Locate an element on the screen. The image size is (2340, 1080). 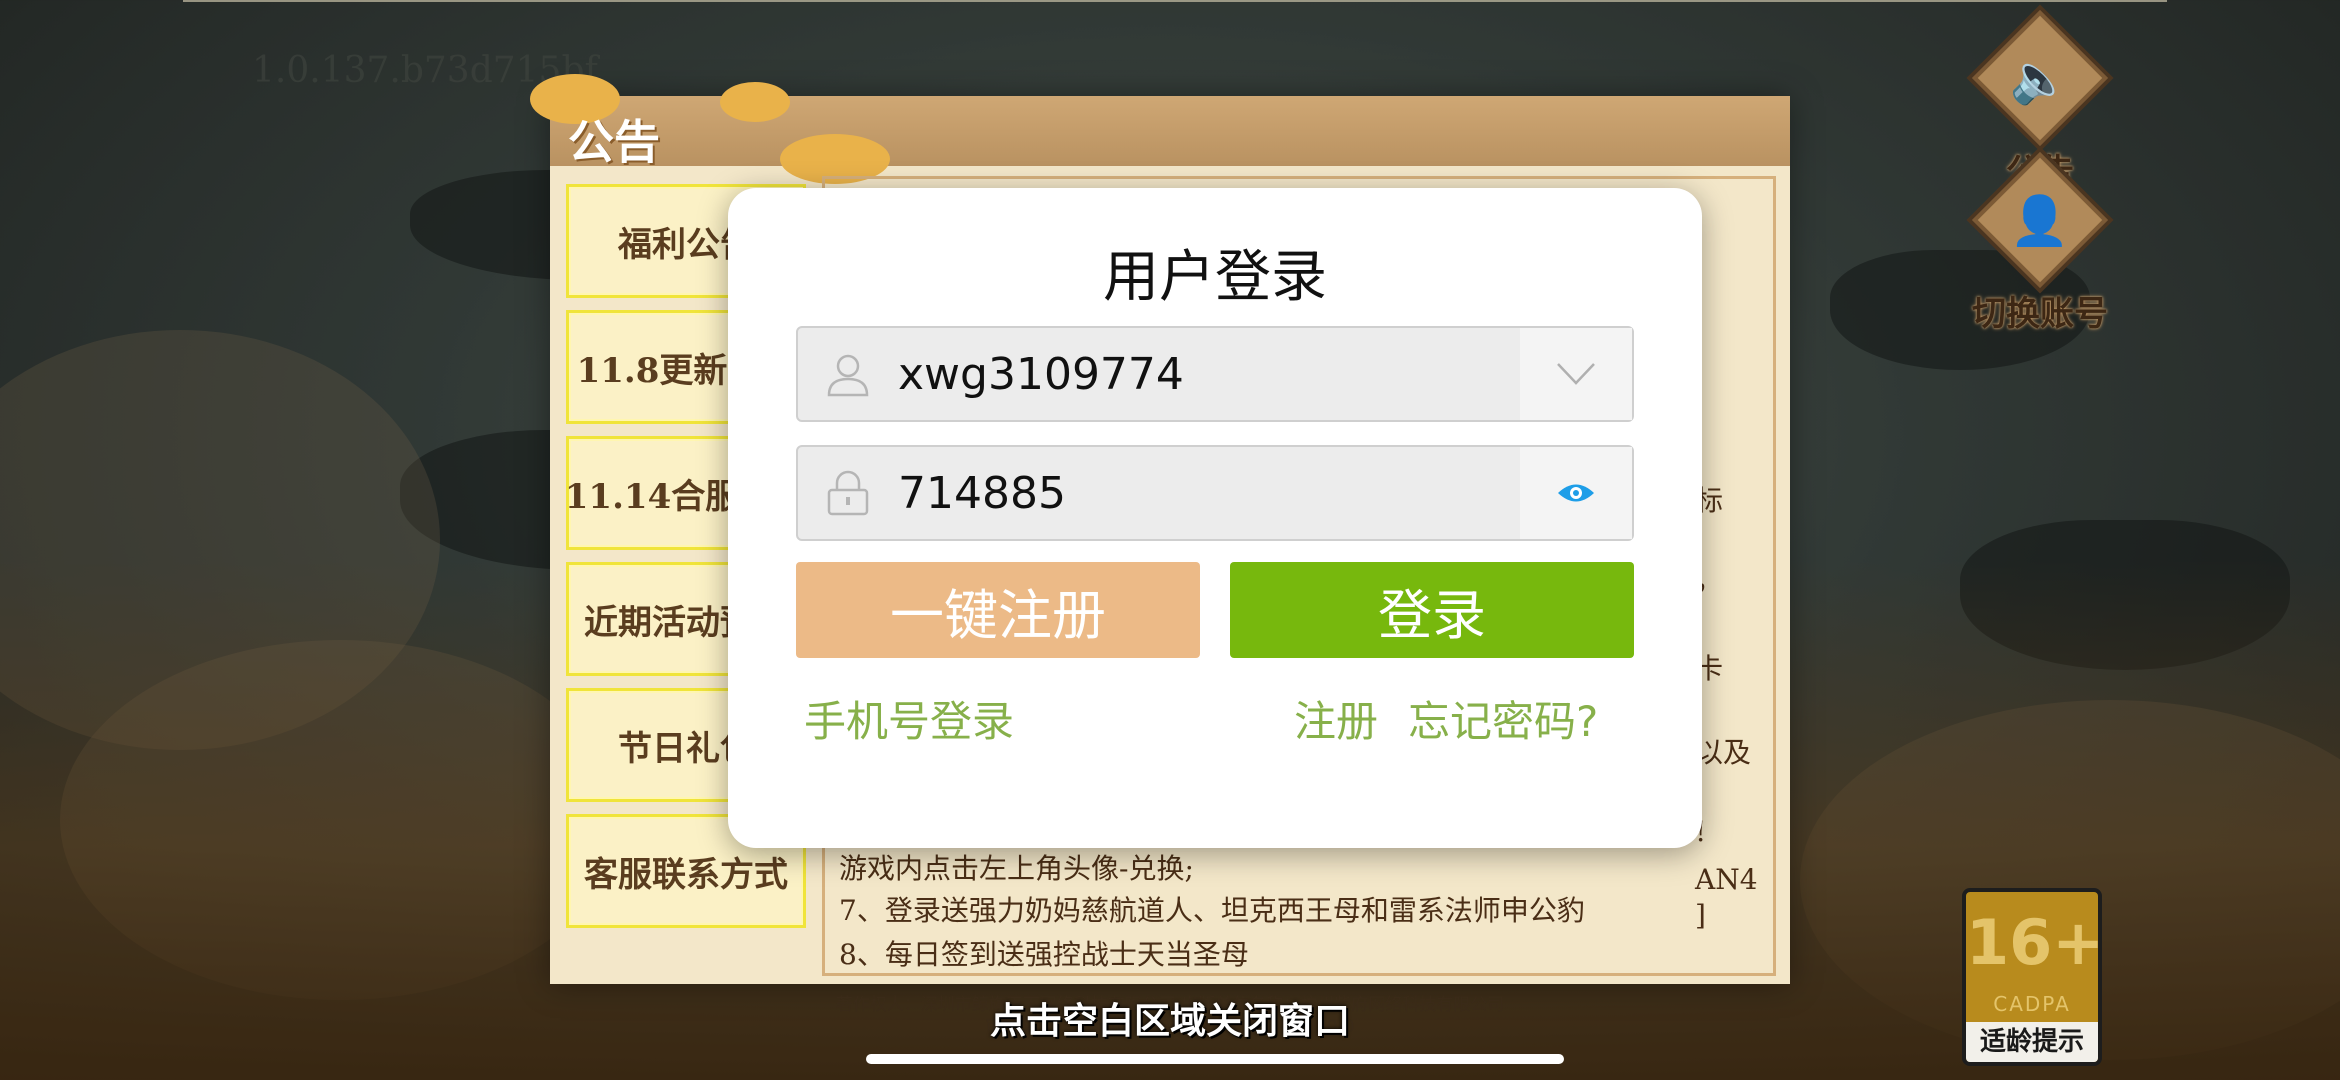
password-input is located at coordinates (1198, 493).